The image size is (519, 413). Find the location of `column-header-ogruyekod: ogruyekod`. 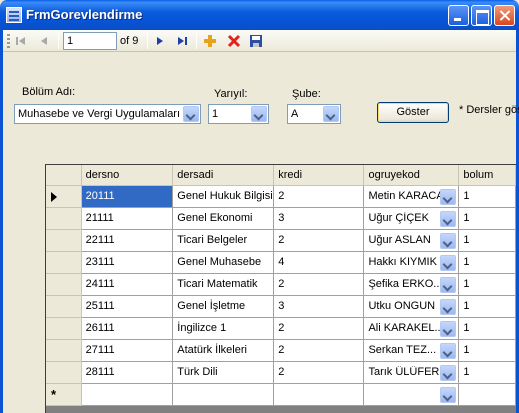

column-header-ogruyekod: ogruyekod is located at coordinates (411, 175).